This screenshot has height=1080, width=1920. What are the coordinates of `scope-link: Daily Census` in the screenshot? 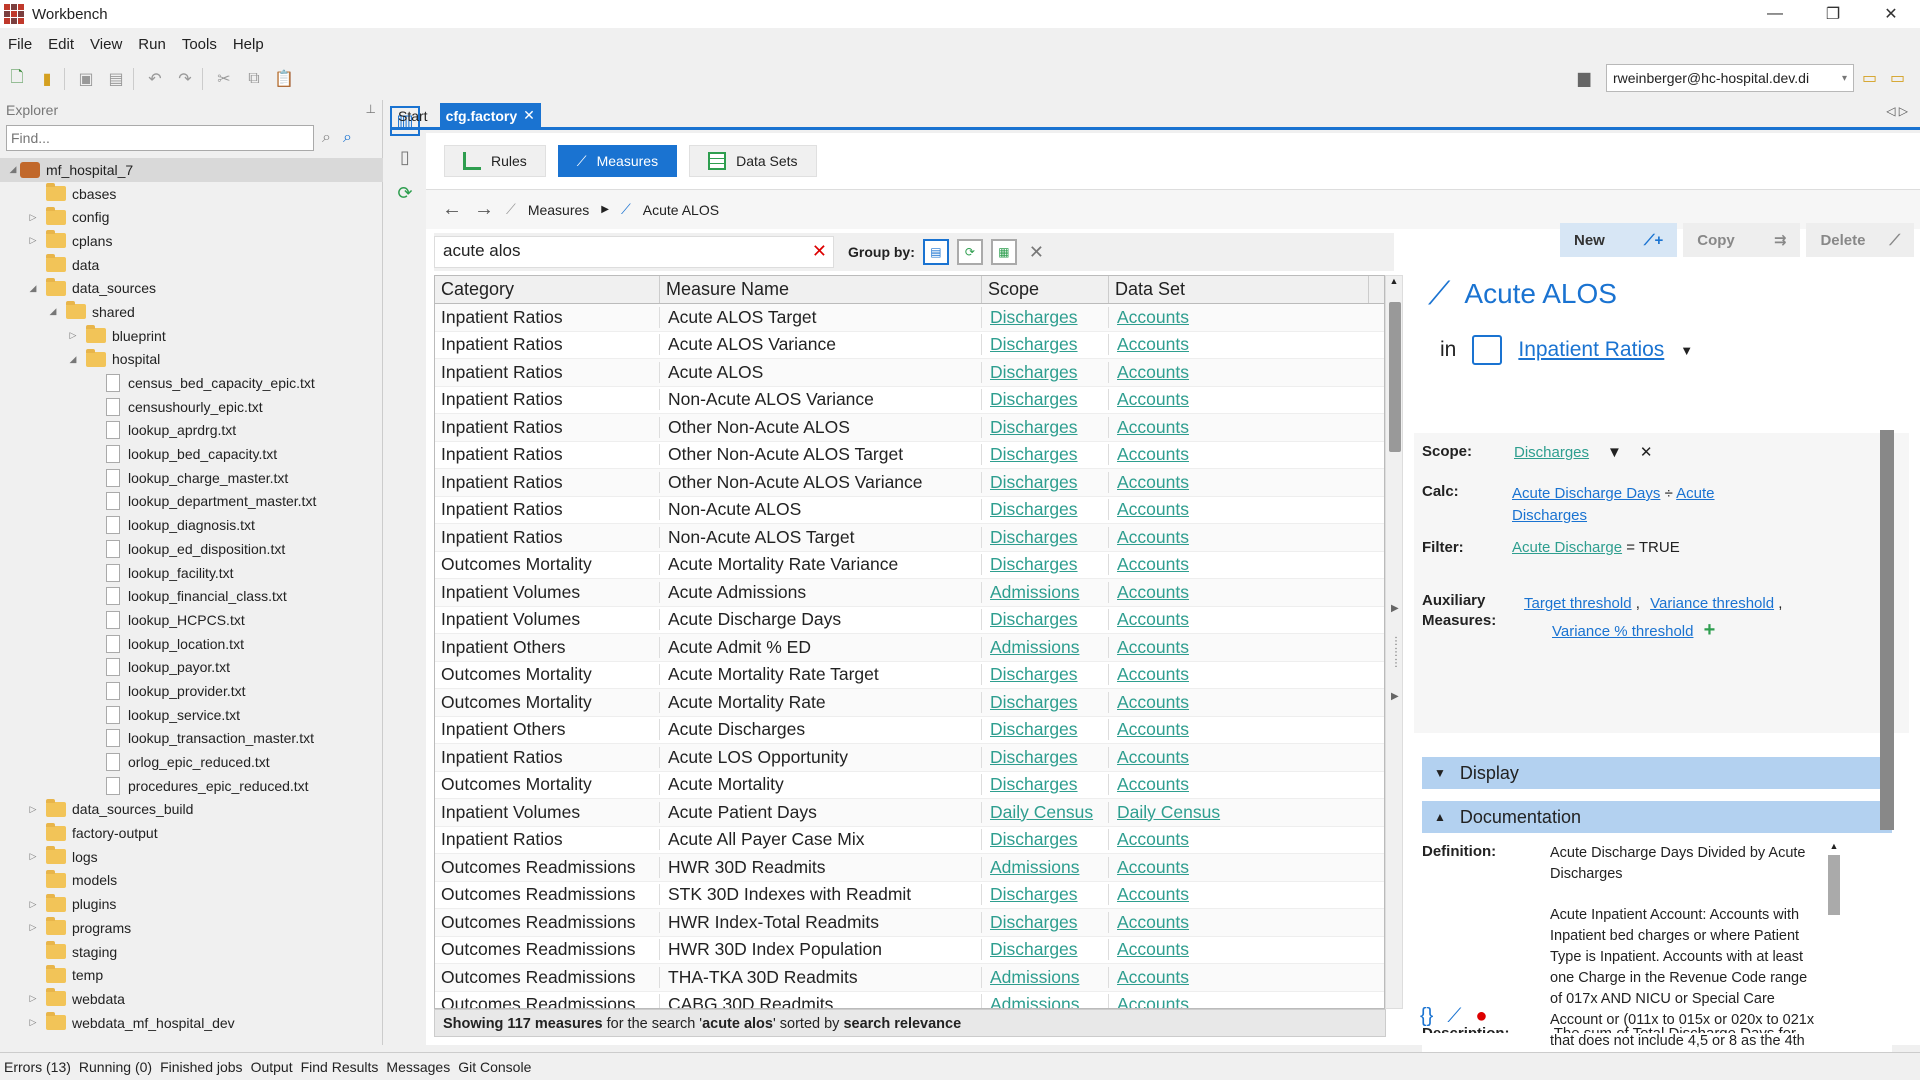 It's located at (1041, 812).